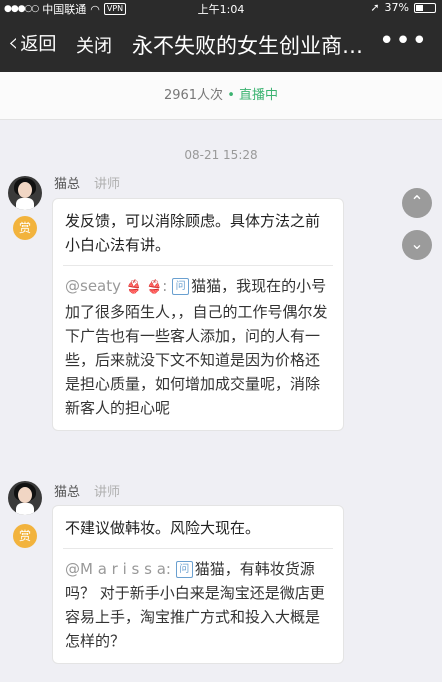 The width and height of the screenshot is (442, 682). What do you see at coordinates (94, 45) in the screenshot?
I see `close-button: 关闭` at bounding box center [94, 45].